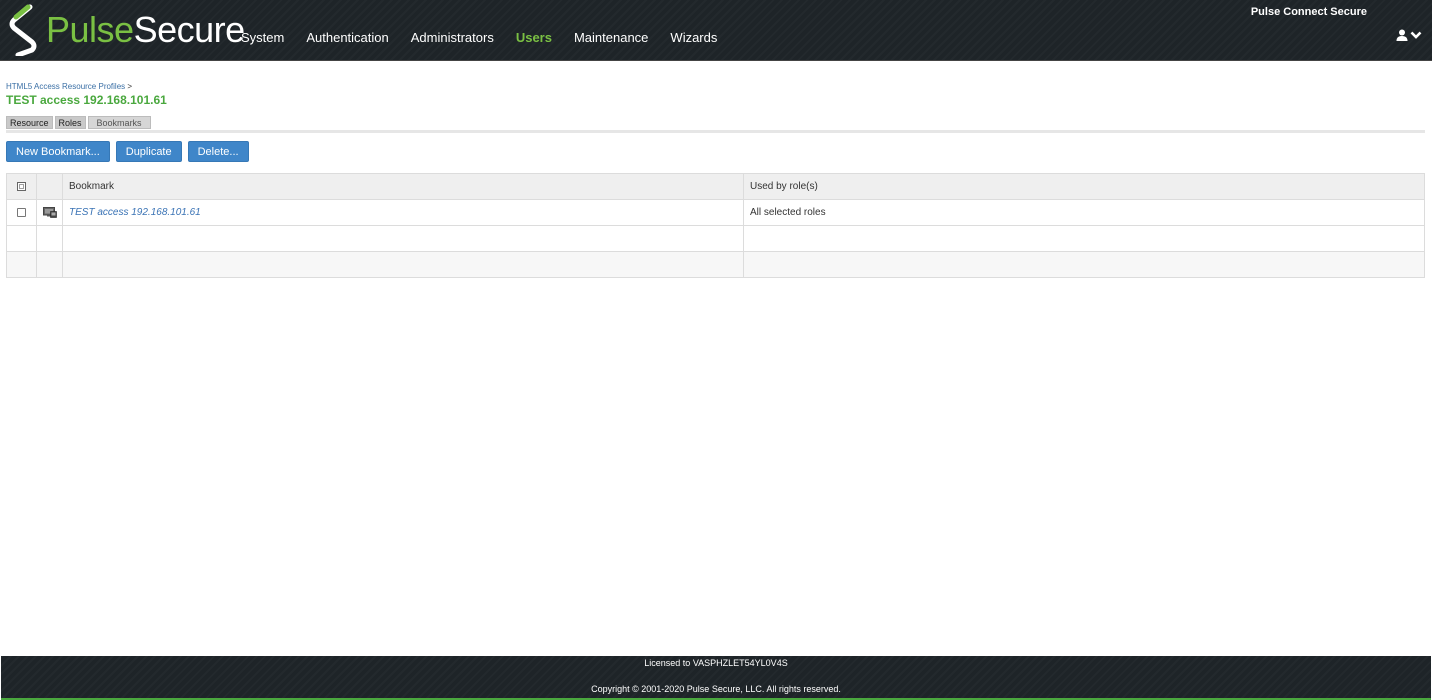  I want to click on nav-administrators: Administrators, so click(452, 37).